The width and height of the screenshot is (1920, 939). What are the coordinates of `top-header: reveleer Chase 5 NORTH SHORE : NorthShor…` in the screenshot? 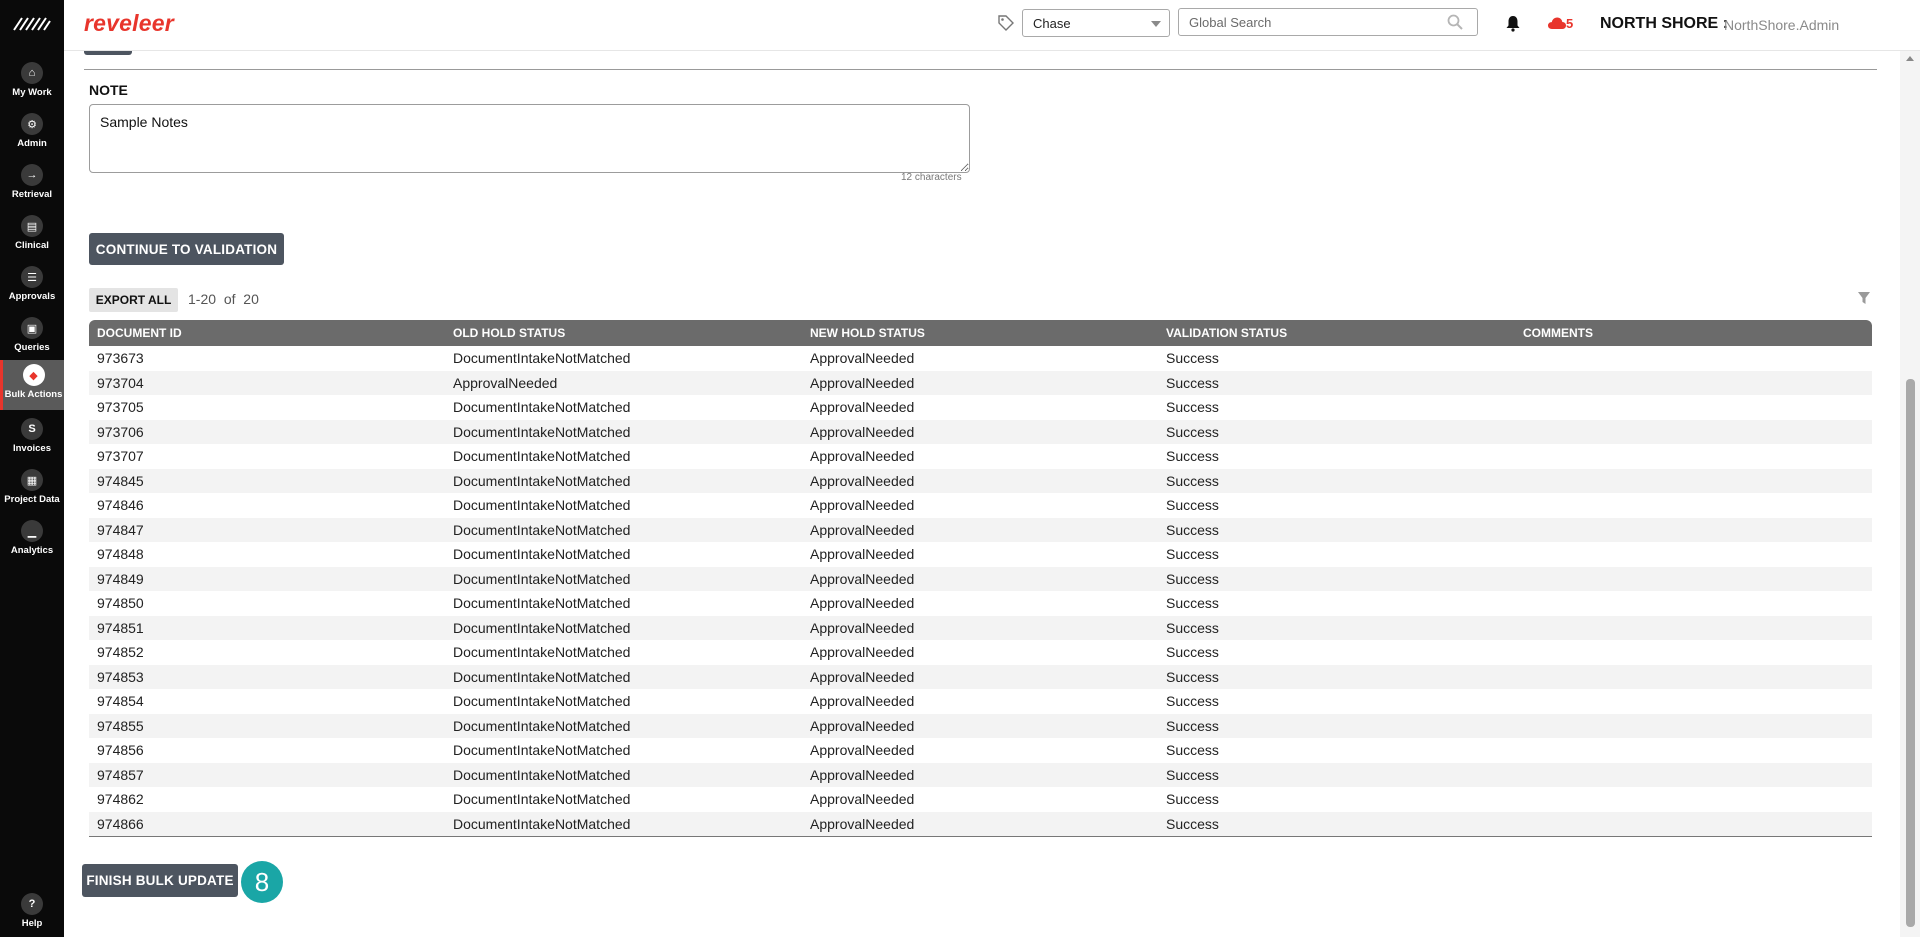 It's located at (992, 25).